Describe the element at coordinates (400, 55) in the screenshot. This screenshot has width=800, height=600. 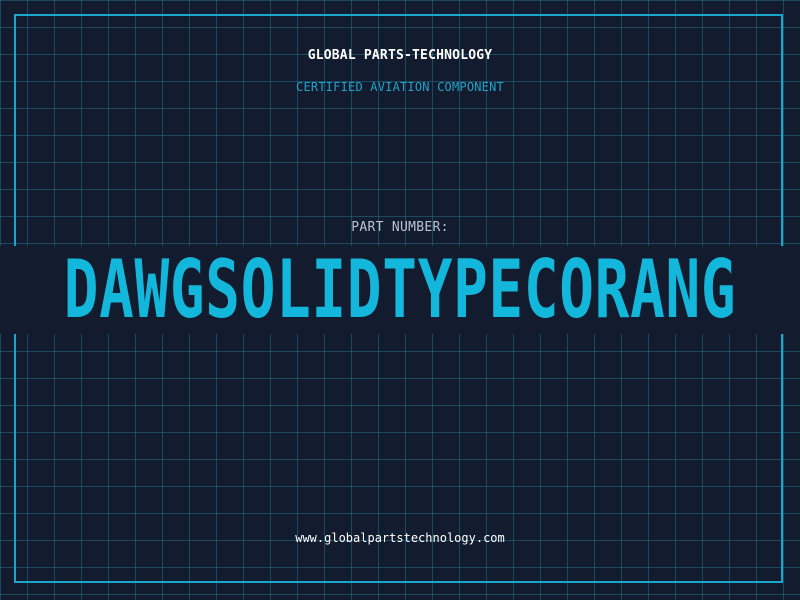
I see `company-name: GLOBAL PARTS-TECHNOLOGY` at that location.